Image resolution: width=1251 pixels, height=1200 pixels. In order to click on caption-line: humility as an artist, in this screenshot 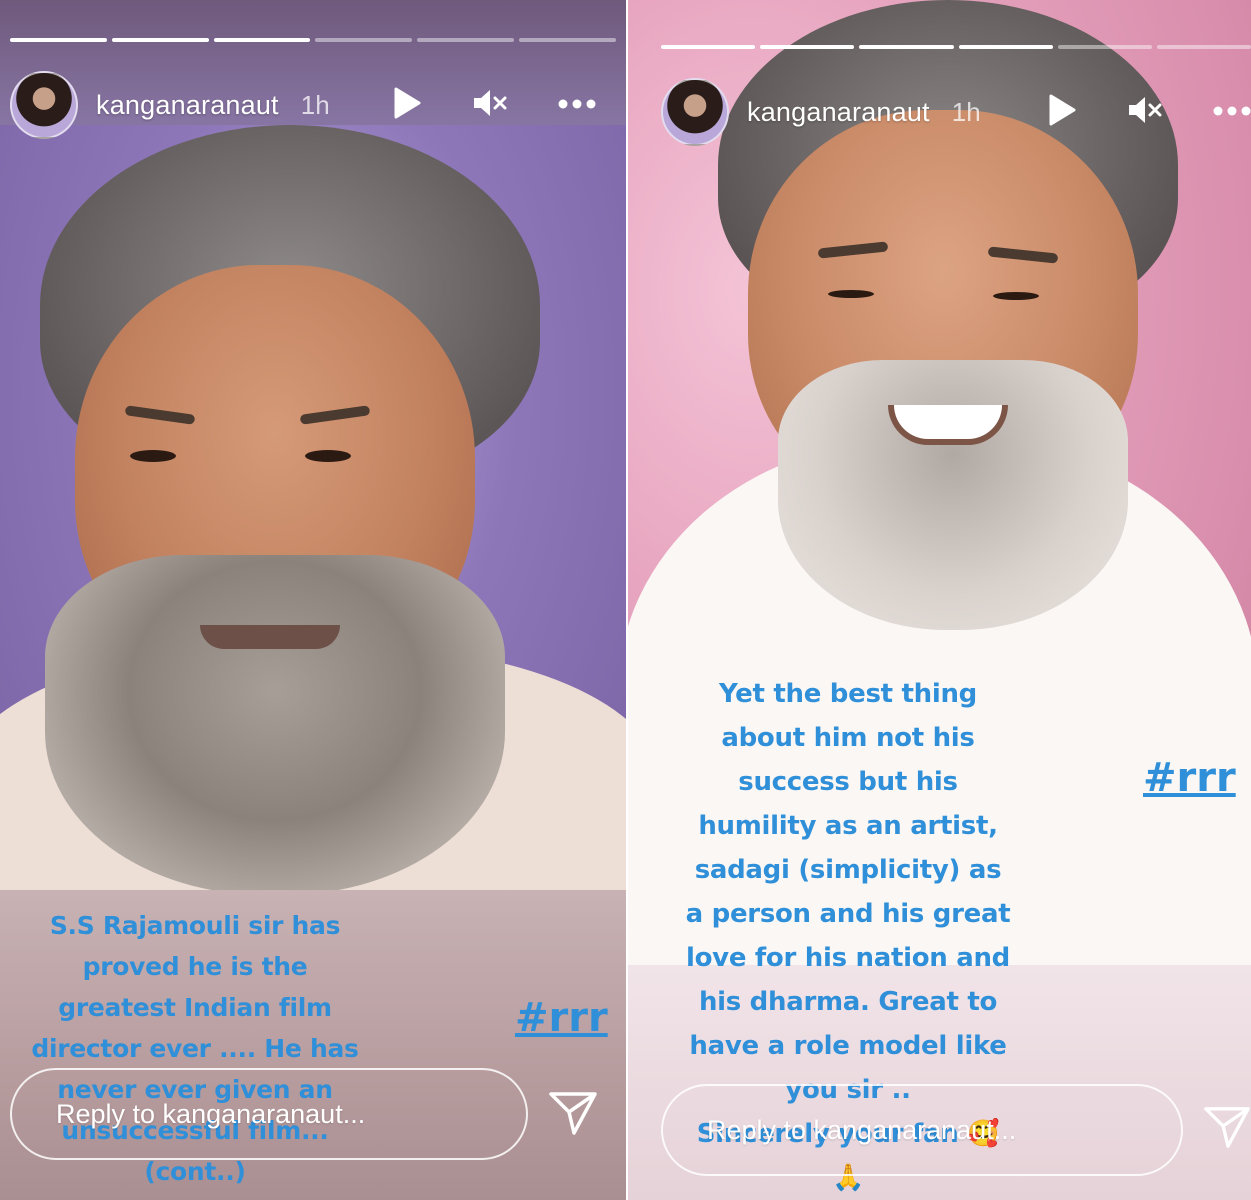, I will do `click(848, 826)`.